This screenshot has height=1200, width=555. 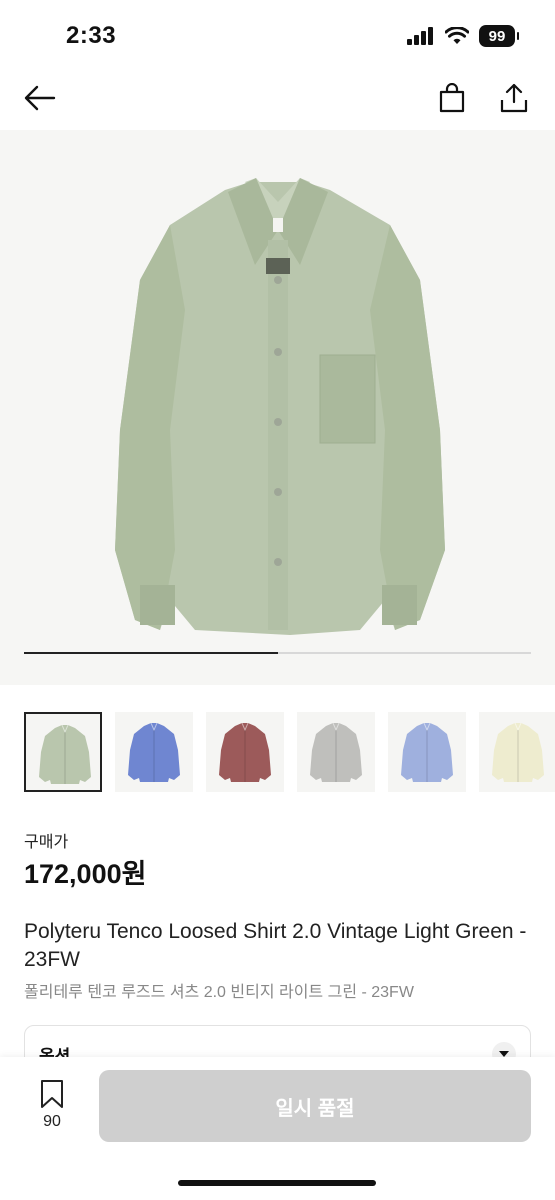 I want to click on share-icon, so click(x=514, y=98).